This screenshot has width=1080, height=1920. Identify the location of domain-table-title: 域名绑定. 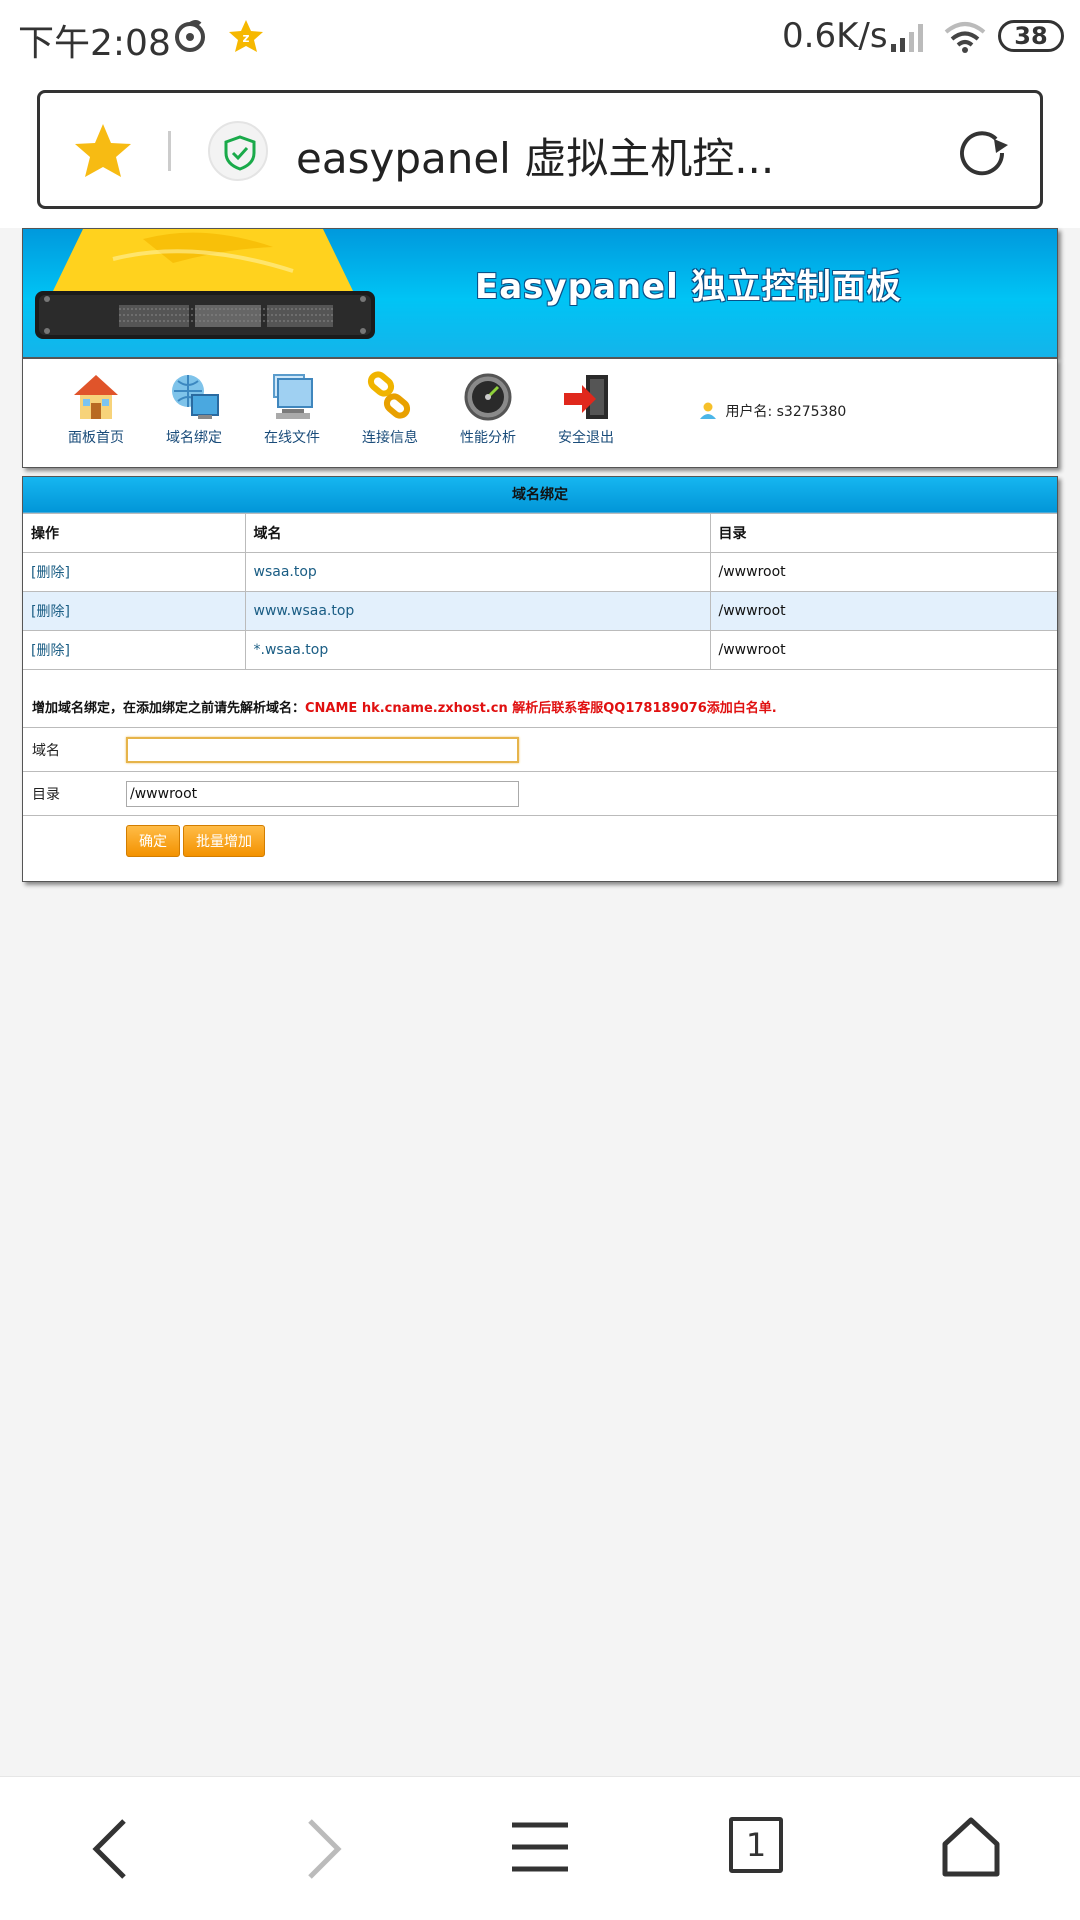
(540, 495).